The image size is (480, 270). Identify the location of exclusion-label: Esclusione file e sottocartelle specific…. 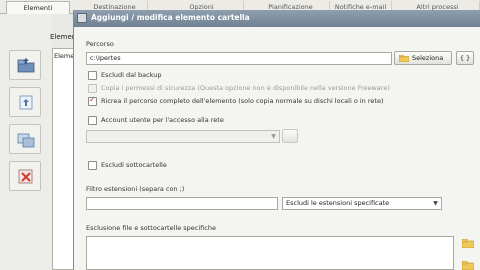
(151, 228).